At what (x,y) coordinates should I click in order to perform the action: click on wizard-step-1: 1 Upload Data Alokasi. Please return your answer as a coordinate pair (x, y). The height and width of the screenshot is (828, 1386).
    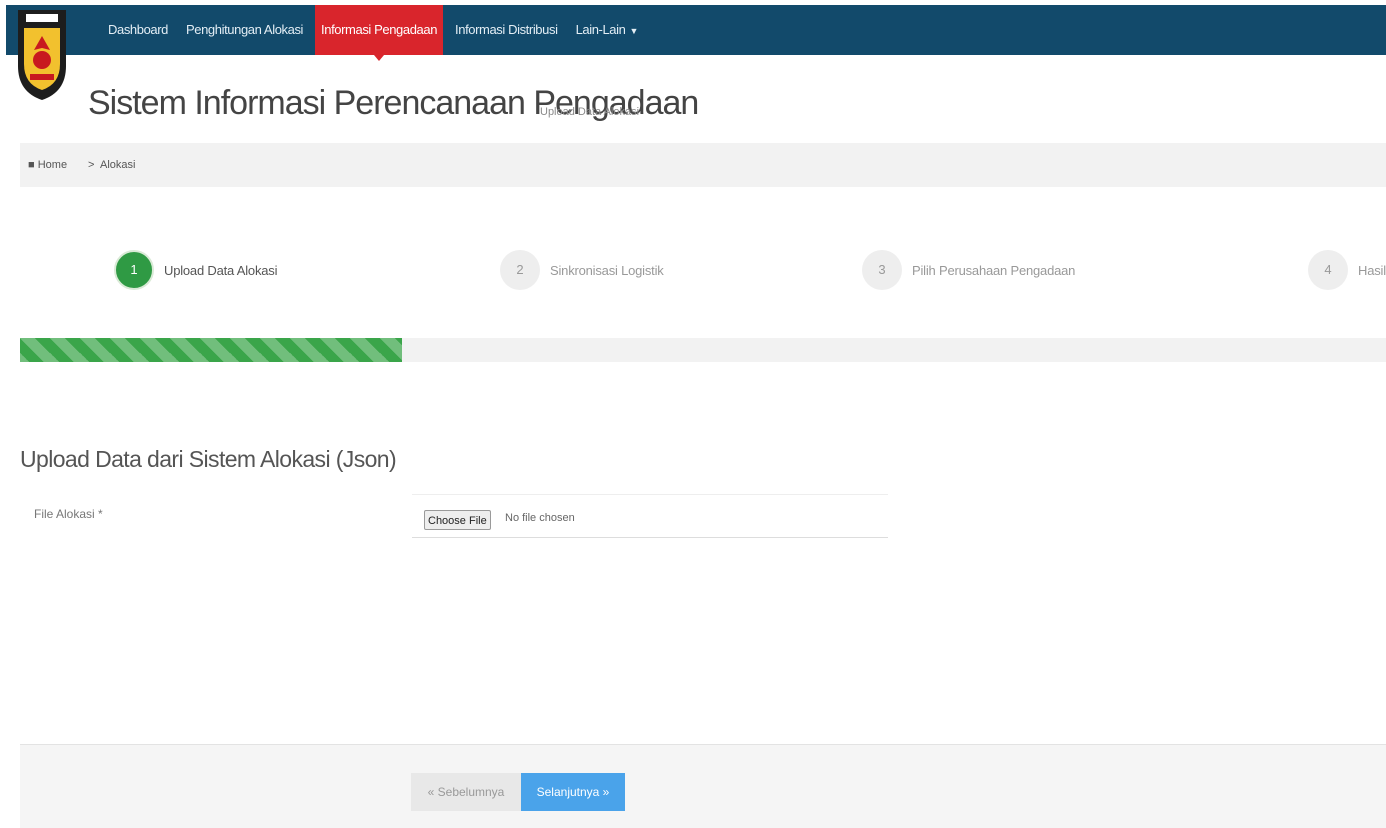
    Looking at the image, I should click on (195, 270).